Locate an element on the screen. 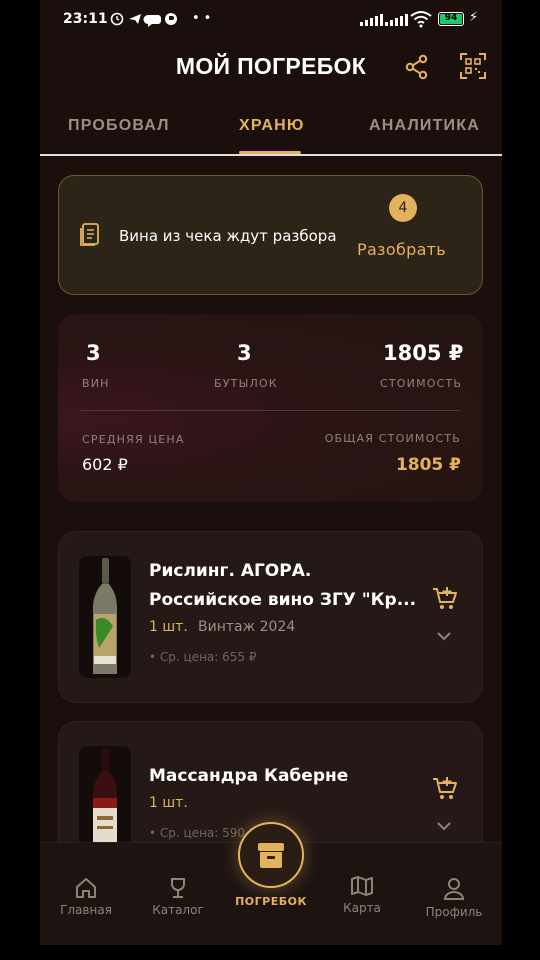 This screenshot has width=540, height=960. qr-scan-button is located at coordinates (473, 66).